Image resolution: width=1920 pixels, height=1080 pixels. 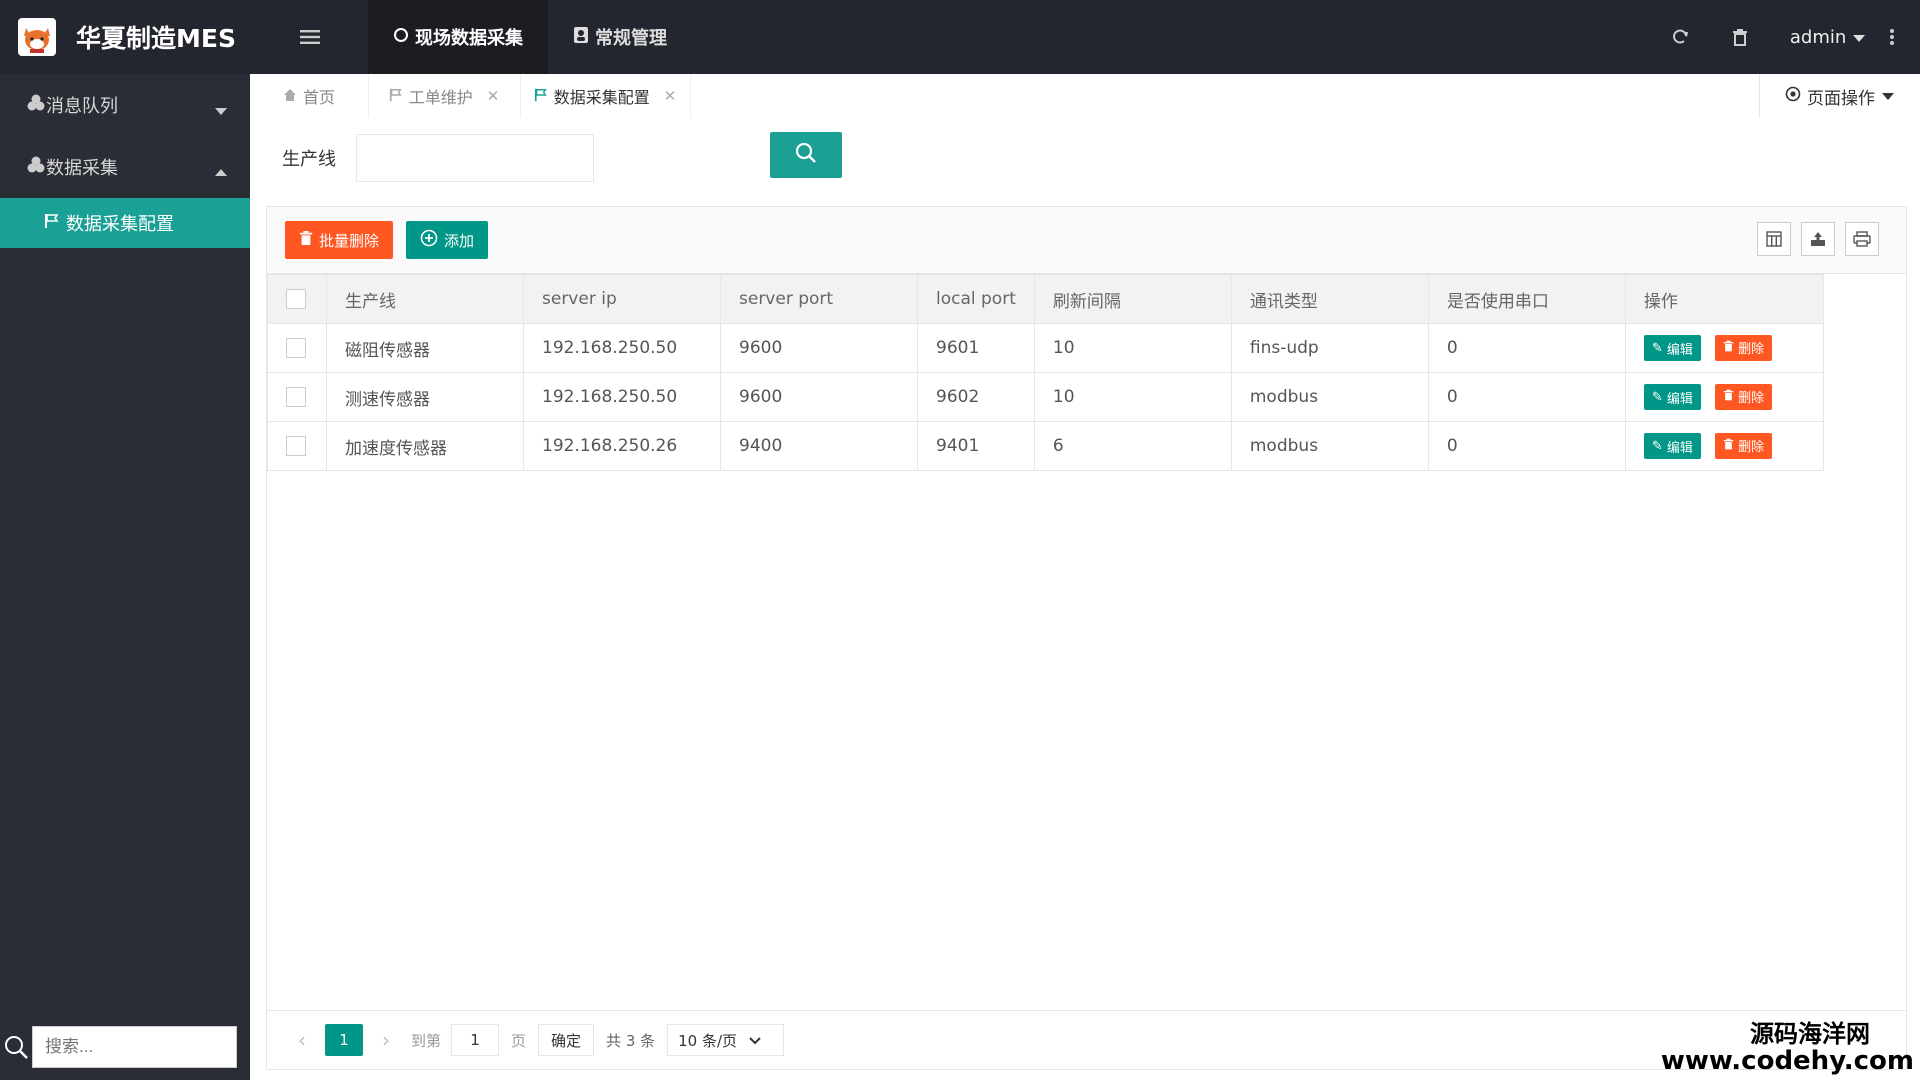 What do you see at coordinates (475, 1040) in the screenshot?
I see `goto-page-input: 1` at bounding box center [475, 1040].